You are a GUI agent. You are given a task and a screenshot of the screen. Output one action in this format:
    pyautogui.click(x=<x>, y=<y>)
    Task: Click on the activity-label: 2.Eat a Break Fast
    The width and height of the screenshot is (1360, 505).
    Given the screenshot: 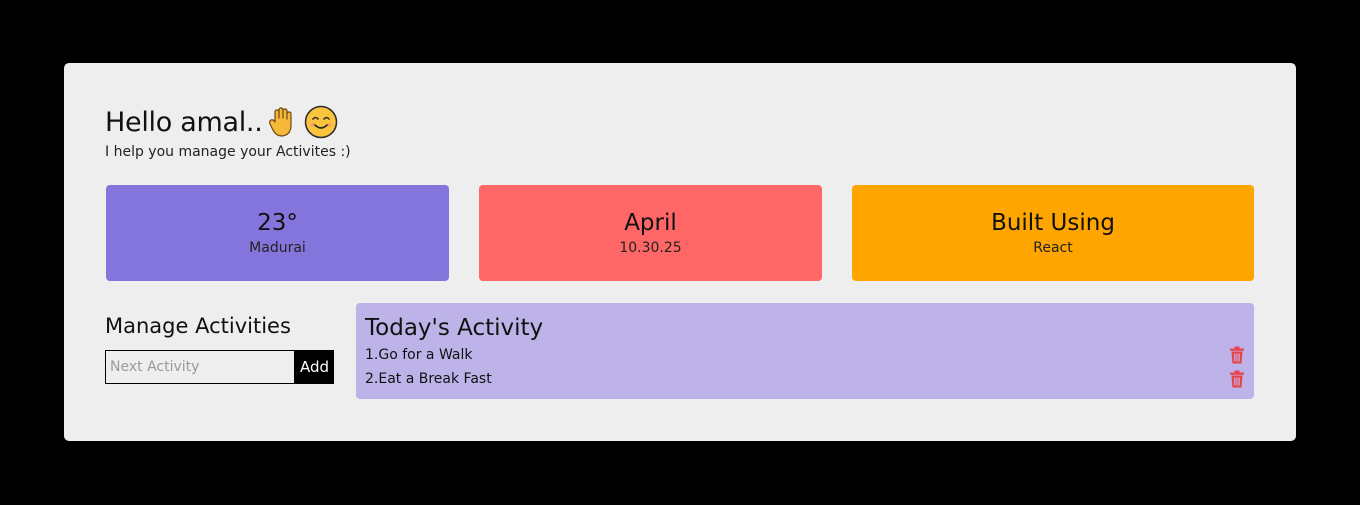 What is the action you would take?
    pyautogui.click(x=428, y=379)
    